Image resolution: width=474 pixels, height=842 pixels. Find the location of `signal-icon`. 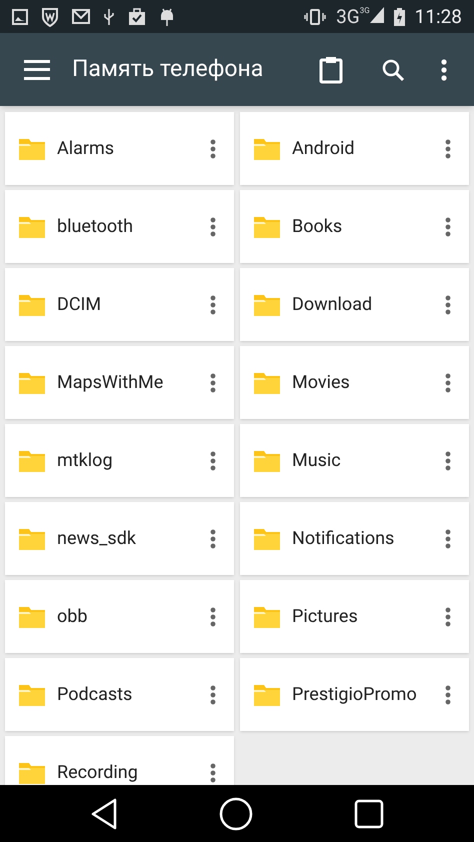

signal-icon is located at coordinates (377, 15).